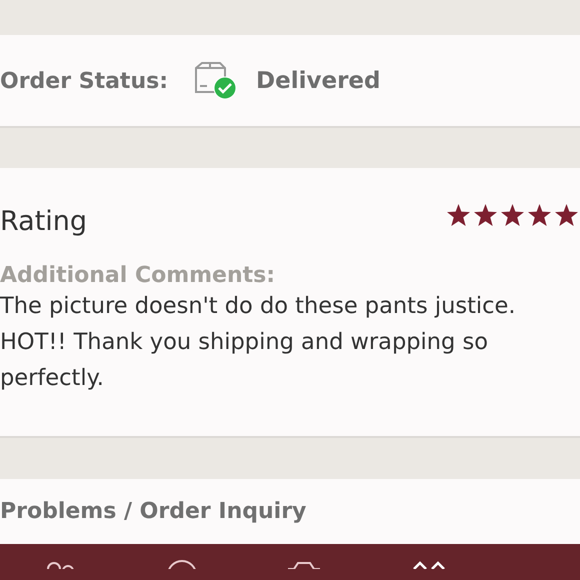 Image resolution: width=580 pixels, height=580 pixels. I want to click on problems-title: Problems / Order Inquiry, so click(153, 511).